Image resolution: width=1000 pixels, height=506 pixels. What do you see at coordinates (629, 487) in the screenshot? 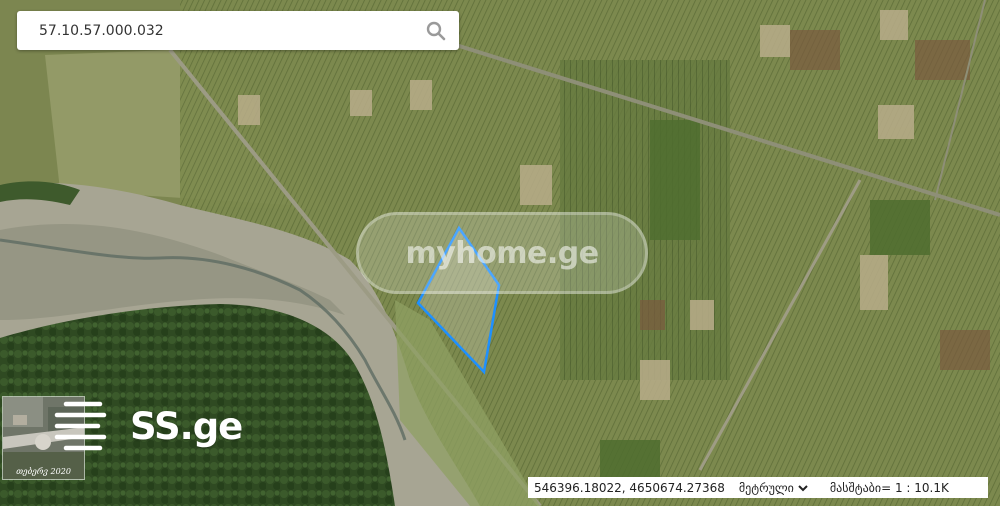
I see `cursor-coordinates: 546396.18022, 4650674.27368` at bounding box center [629, 487].